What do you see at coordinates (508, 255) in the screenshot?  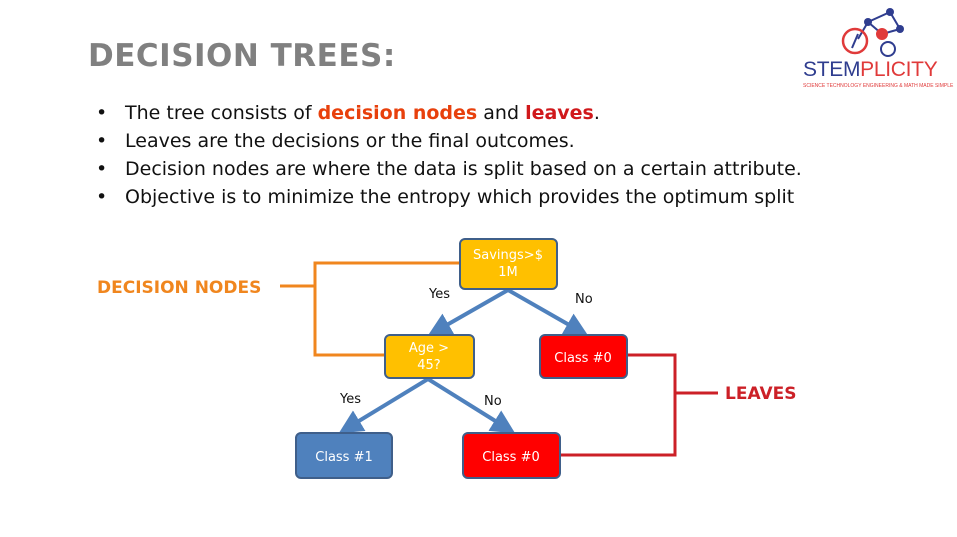 I see `root-node-line1: Savings>$` at bounding box center [508, 255].